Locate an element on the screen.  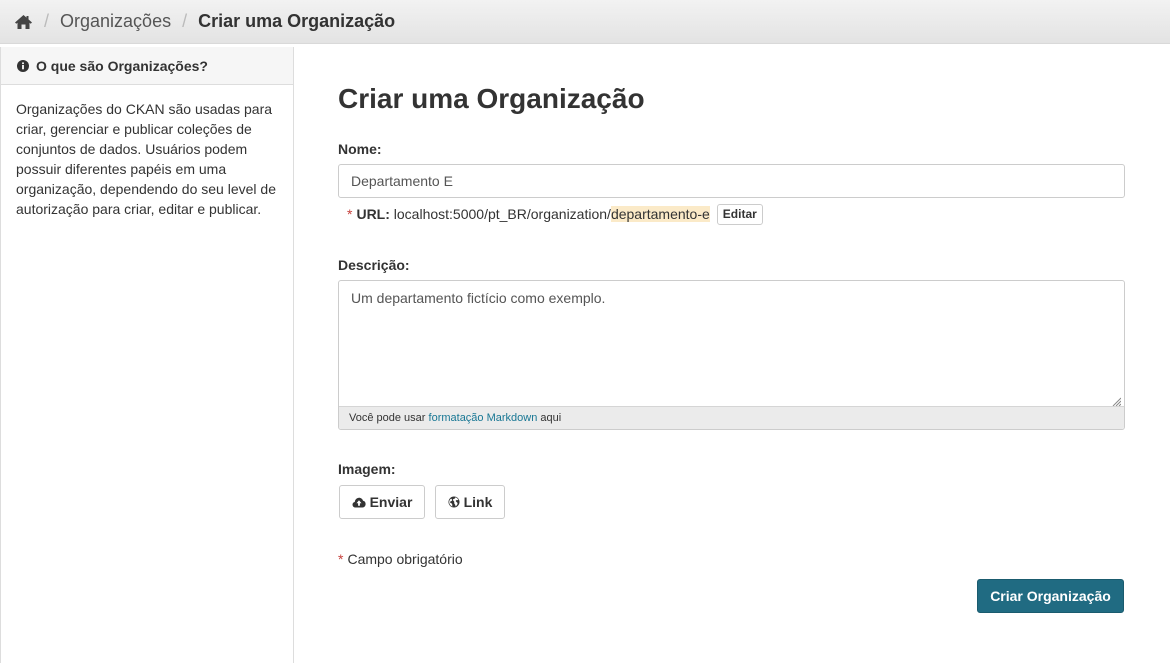
breadcrumb-current: Criar uma Organização is located at coordinates (296, 21).